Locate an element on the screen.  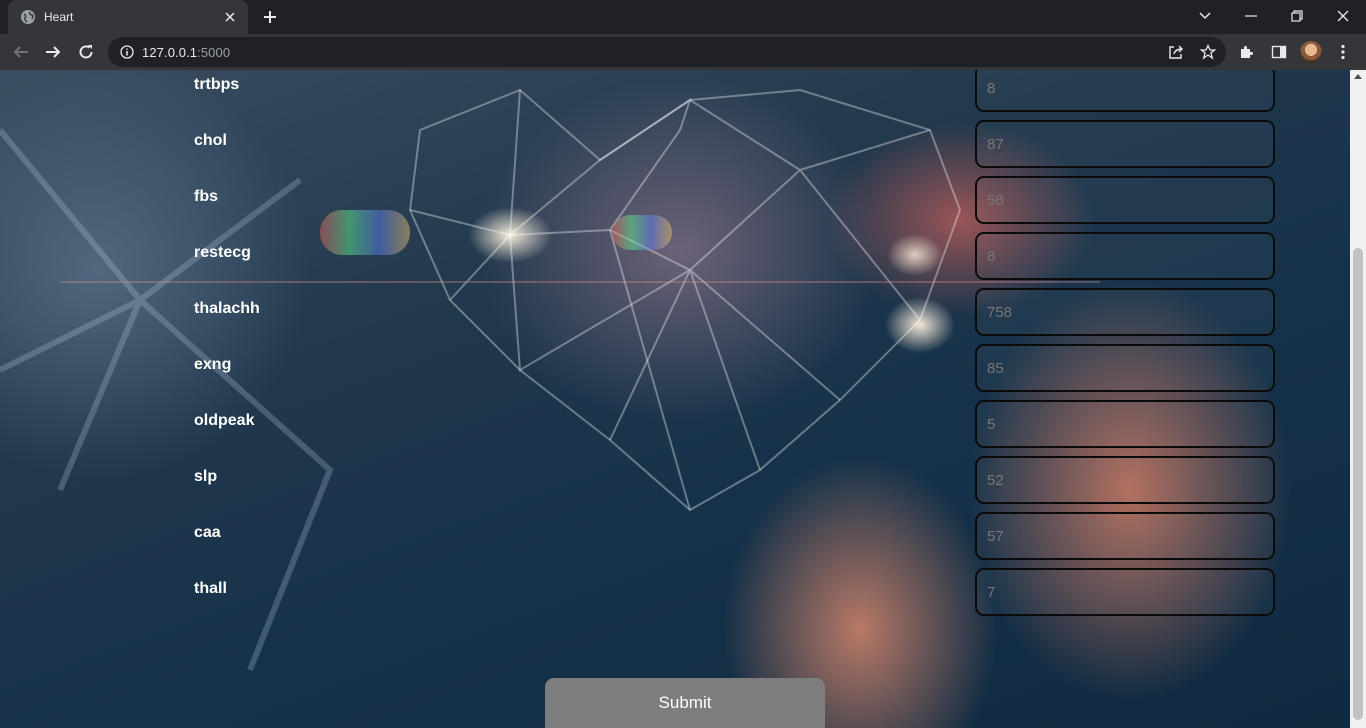
form-row-chol: chol is located at coordinates (675, 144).